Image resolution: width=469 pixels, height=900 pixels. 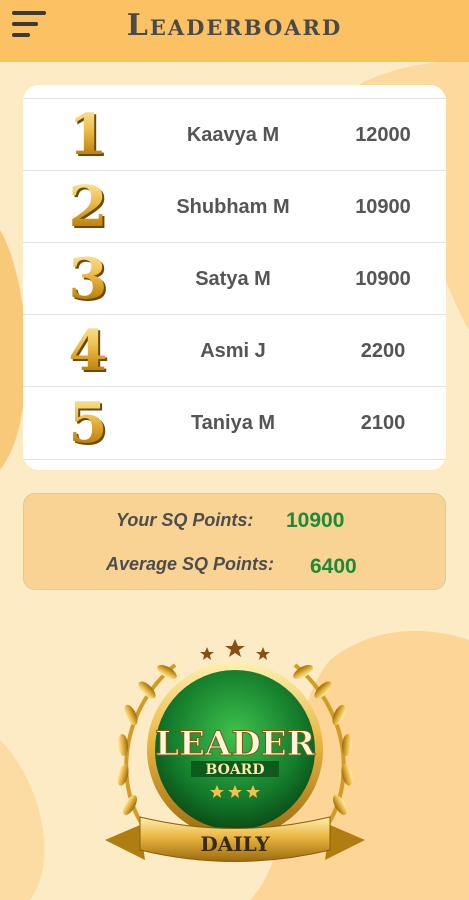 What do you see at coordinates (383, 135) in the screenshot?
I see `player-score: 12000` at bounding box center [383, 135].